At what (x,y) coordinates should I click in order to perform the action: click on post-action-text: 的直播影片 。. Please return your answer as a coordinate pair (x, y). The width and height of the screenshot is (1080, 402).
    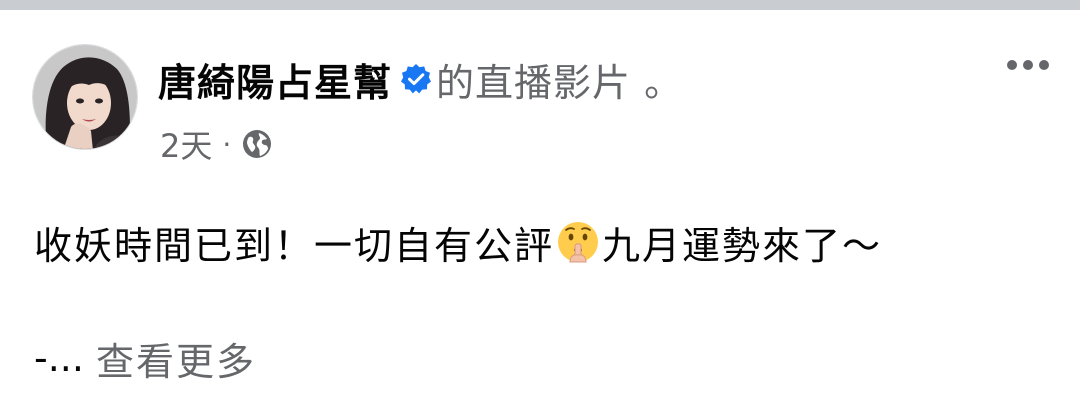
    Looking at the image, I should click on (560, 82).